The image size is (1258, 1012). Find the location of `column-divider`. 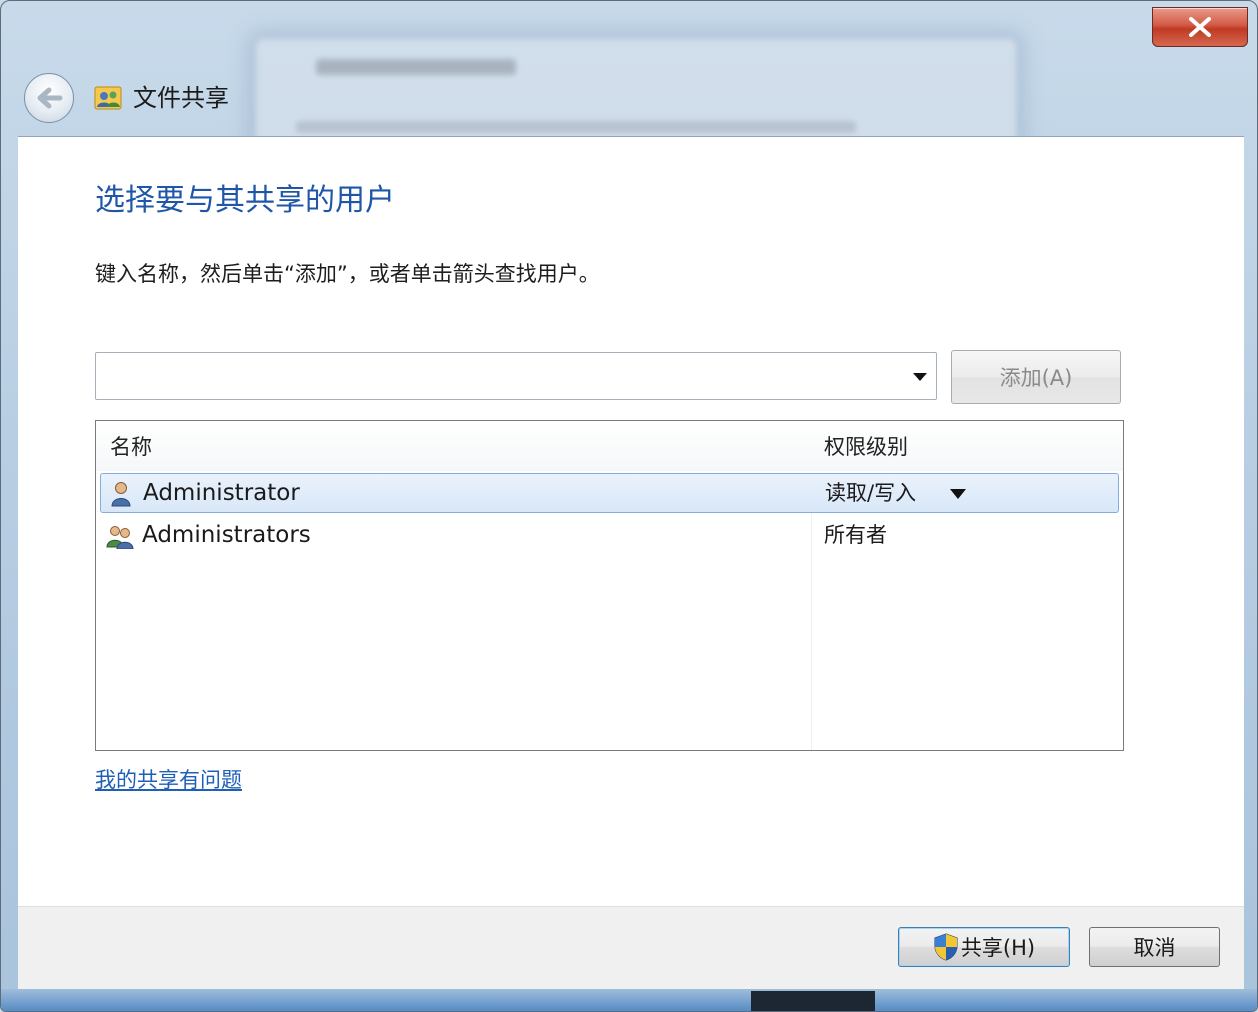

column-divider is located at coordinates (811, 611).